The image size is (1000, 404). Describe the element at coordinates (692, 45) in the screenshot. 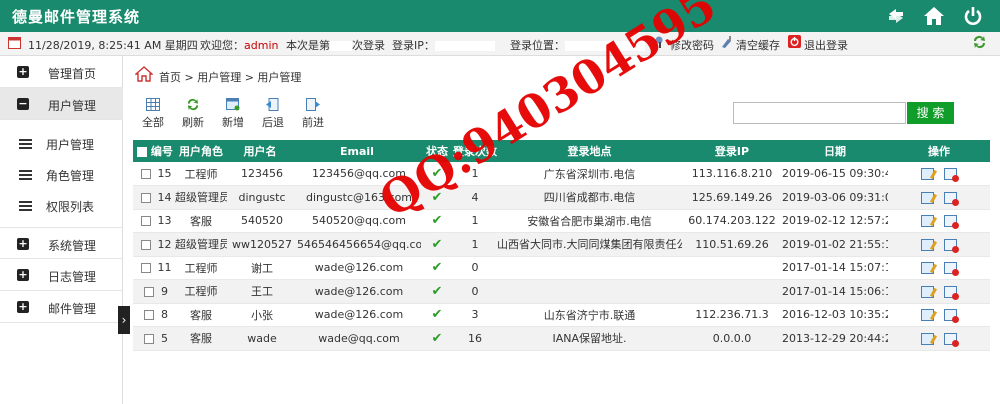

I see `change-password-link: 修改密码` at that location.